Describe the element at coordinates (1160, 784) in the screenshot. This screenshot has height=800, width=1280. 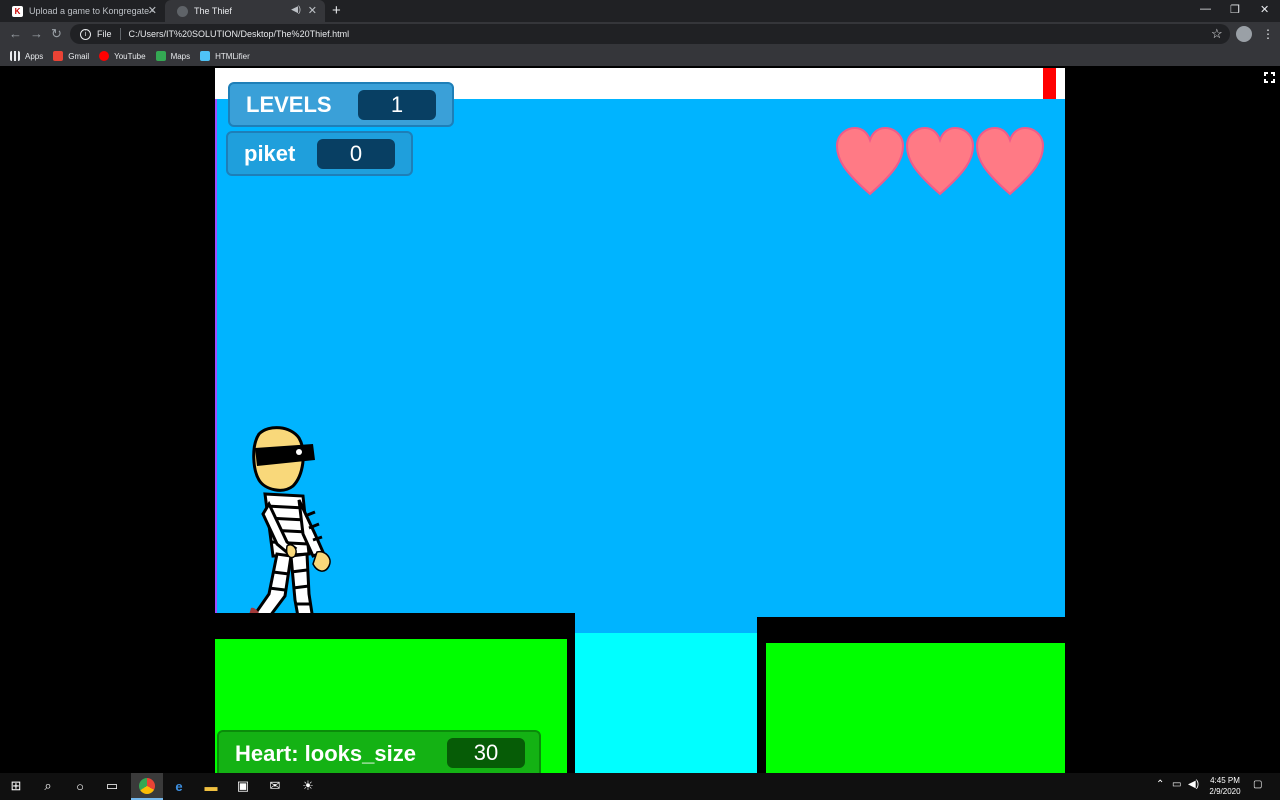
I see `tray-chevron-icon: ⌃` at that location.